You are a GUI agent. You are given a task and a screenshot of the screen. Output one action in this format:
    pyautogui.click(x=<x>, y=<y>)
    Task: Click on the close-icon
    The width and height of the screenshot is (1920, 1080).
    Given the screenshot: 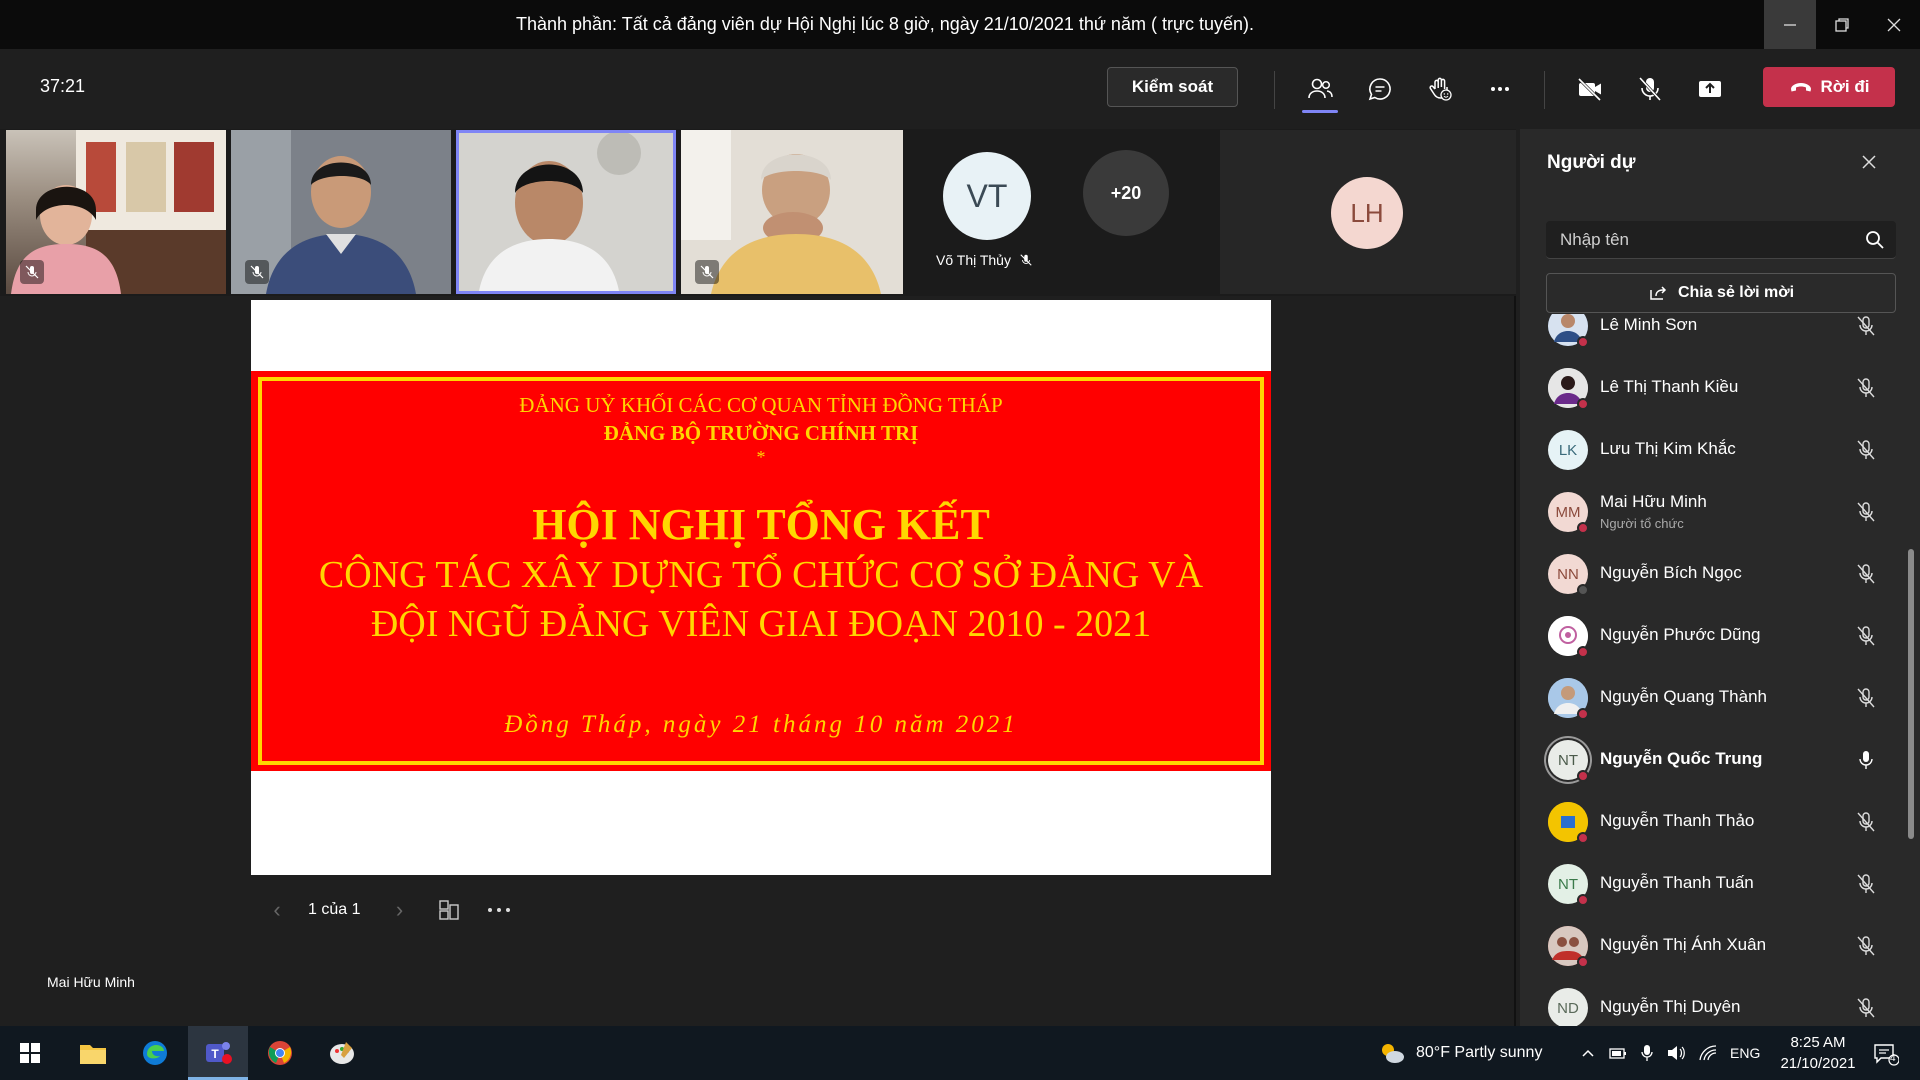 What is the action you would take?
    pyautogui.click(x=1869, y=162)
    